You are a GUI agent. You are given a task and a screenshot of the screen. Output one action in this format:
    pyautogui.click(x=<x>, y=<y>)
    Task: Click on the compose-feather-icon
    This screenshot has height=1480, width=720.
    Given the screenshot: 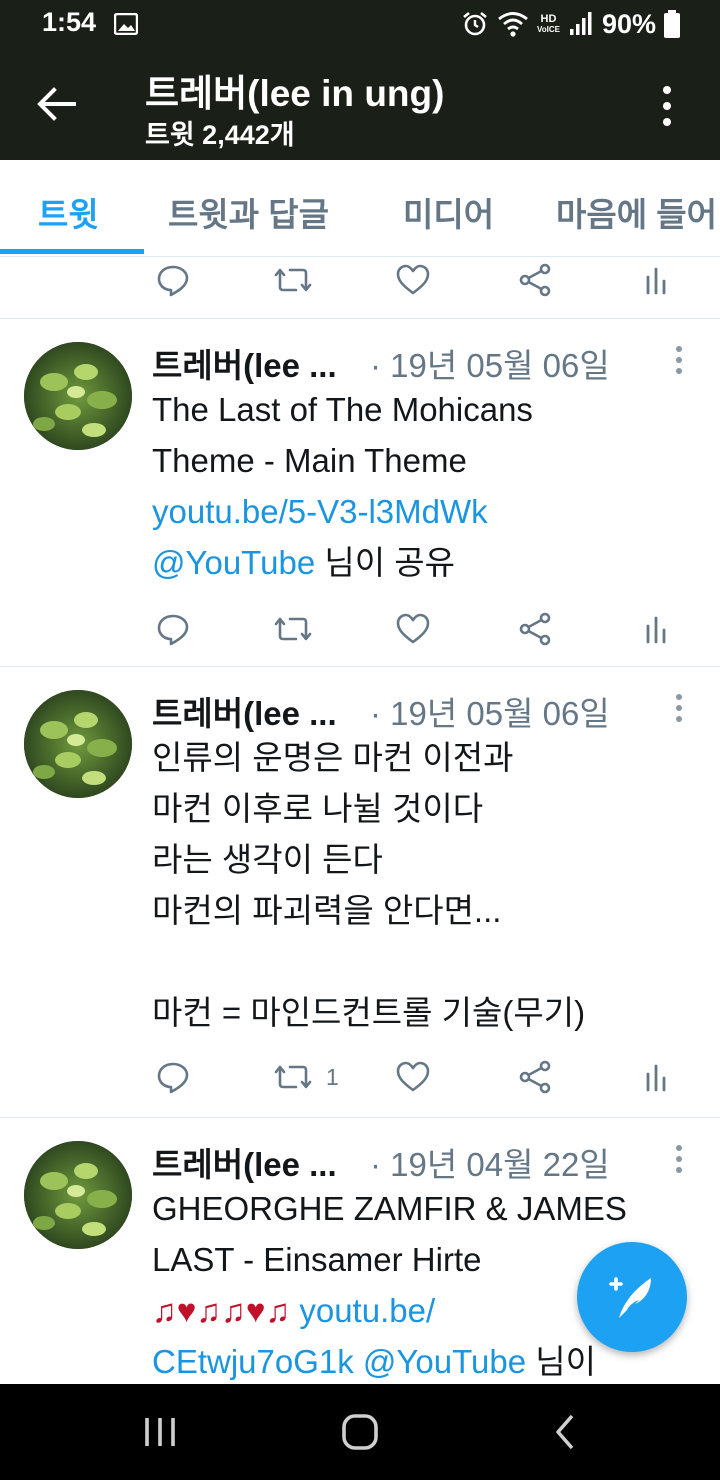 What is the action you would take?
    pyautogui.click(x=630, y=1297)
    